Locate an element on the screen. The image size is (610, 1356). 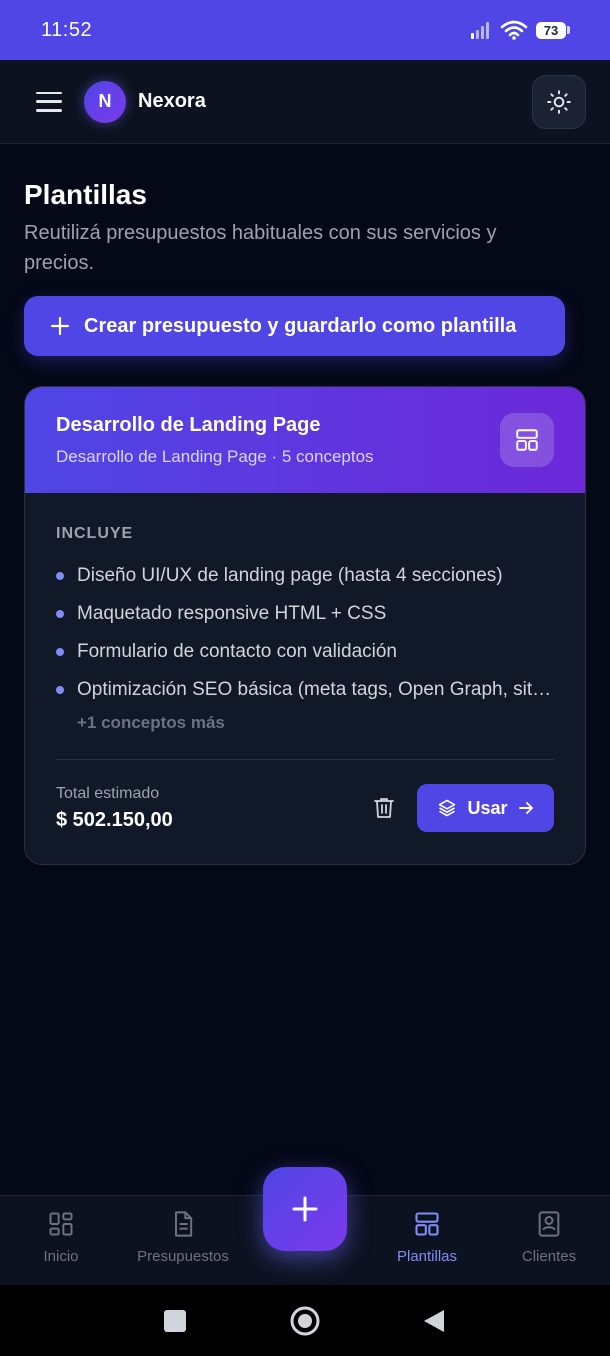
layers-icon is located at coordinates (447, 808).